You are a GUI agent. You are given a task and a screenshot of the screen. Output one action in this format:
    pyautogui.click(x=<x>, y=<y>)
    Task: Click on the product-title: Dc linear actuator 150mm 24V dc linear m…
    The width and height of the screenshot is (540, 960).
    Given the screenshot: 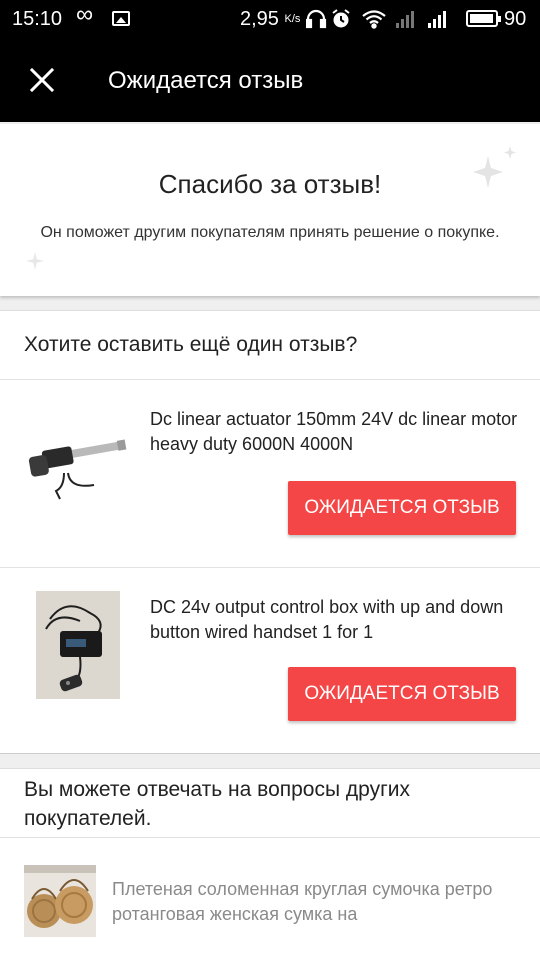 What is the action you would take?
    pyautogui.click(x=336, y=432)
    